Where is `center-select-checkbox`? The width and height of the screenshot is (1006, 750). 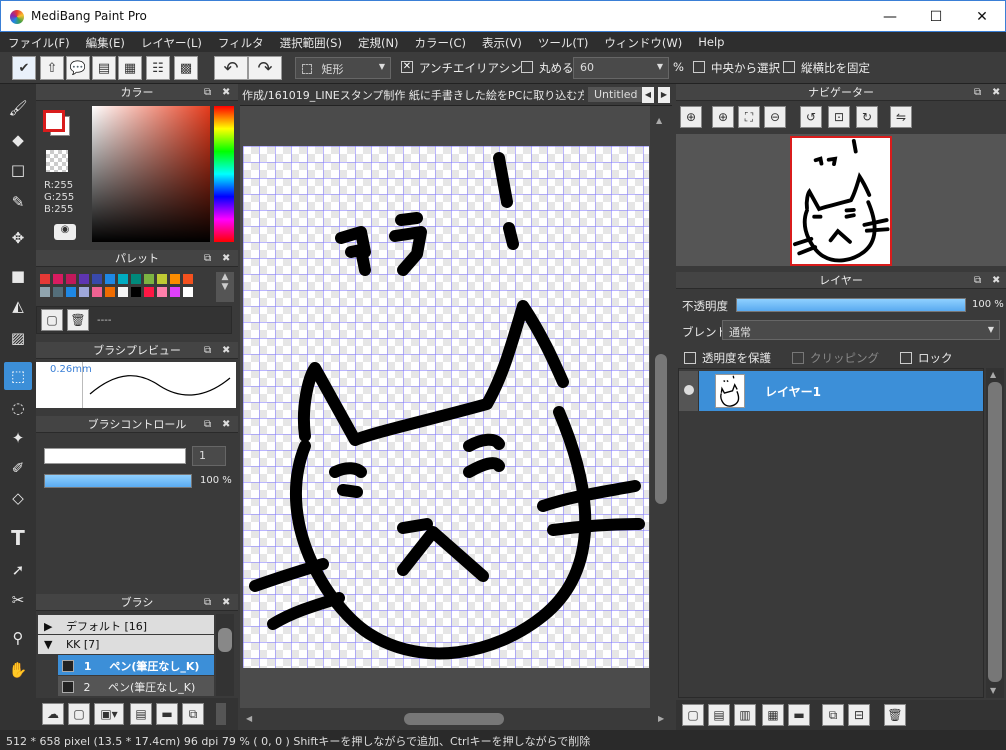
center-select-checkbox is located at coordinates (699, 67).